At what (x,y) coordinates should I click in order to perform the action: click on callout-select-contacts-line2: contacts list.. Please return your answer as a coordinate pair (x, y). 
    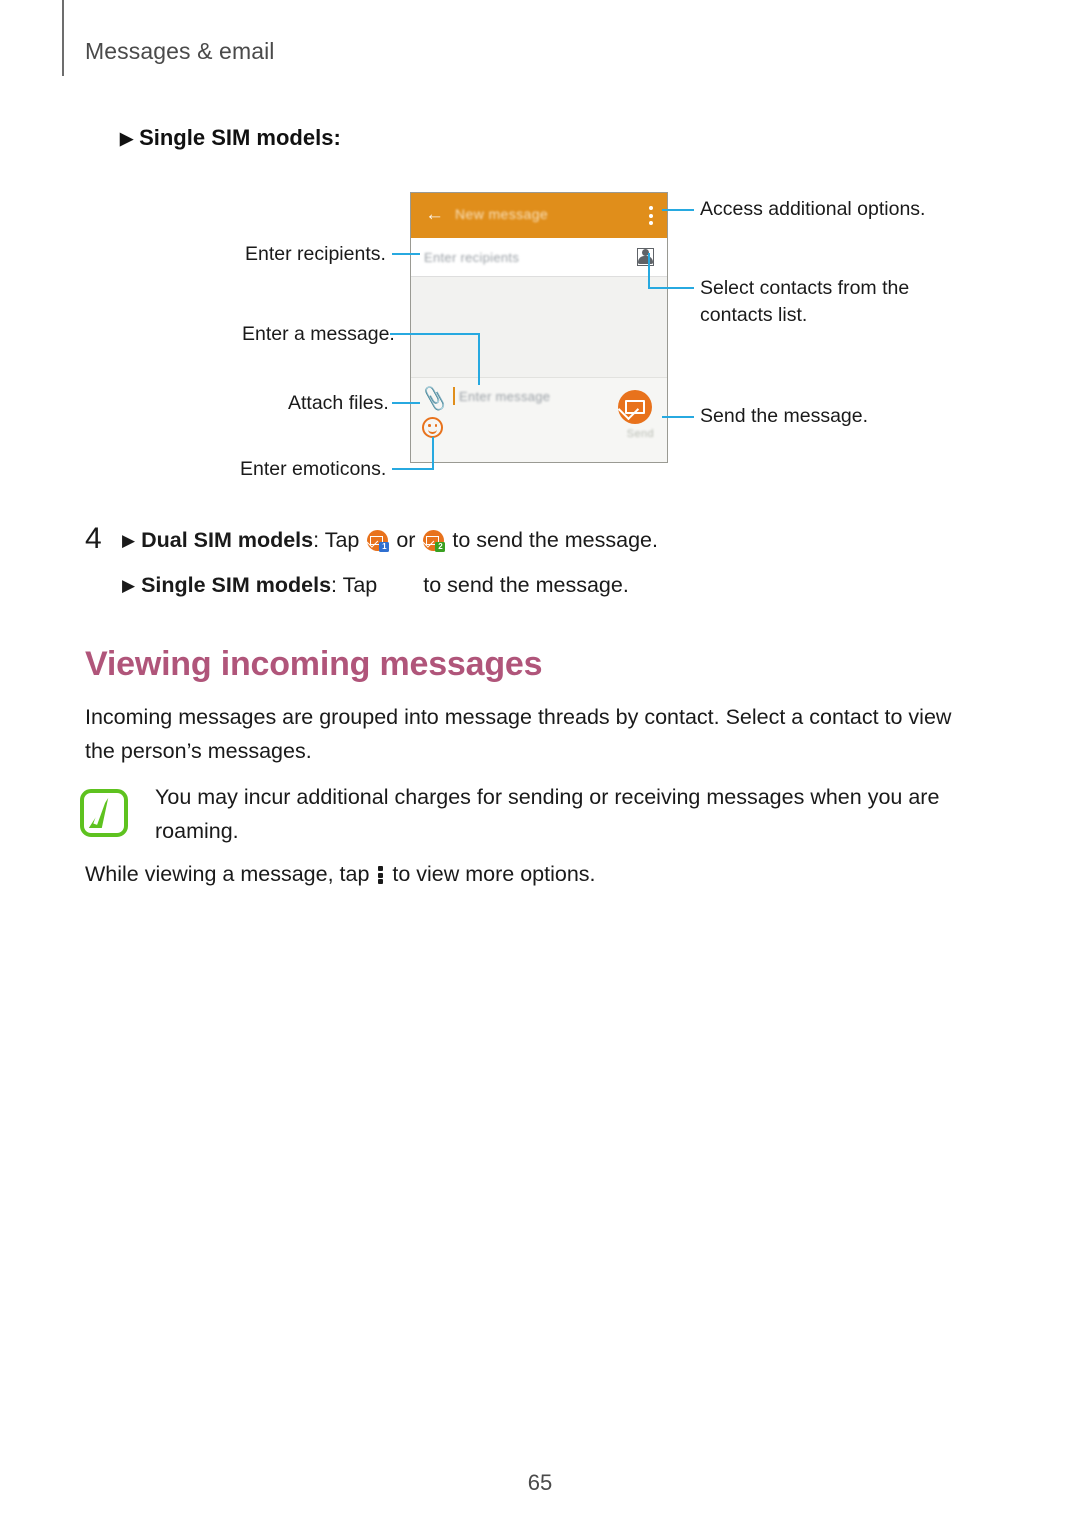
    Looking at the image, I should click on (754, 315).